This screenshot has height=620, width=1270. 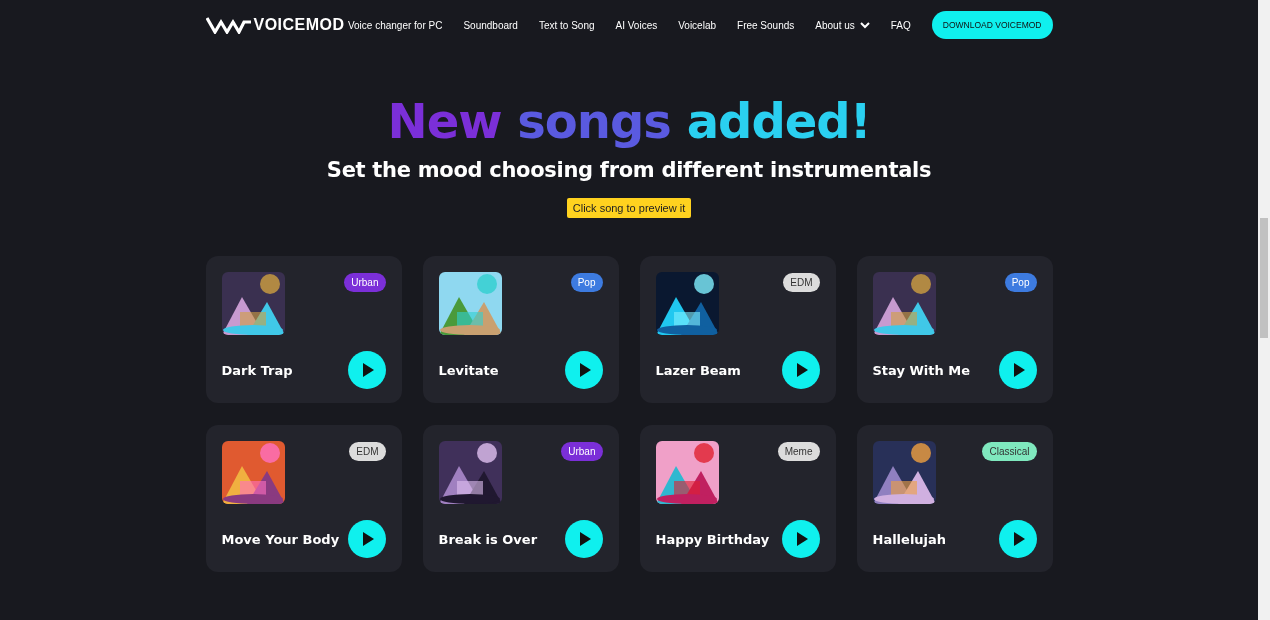 What do you see at coordinates (778, 121) in the screenshot?
I see `headline-word: added!` at bounding box center [778, 121].